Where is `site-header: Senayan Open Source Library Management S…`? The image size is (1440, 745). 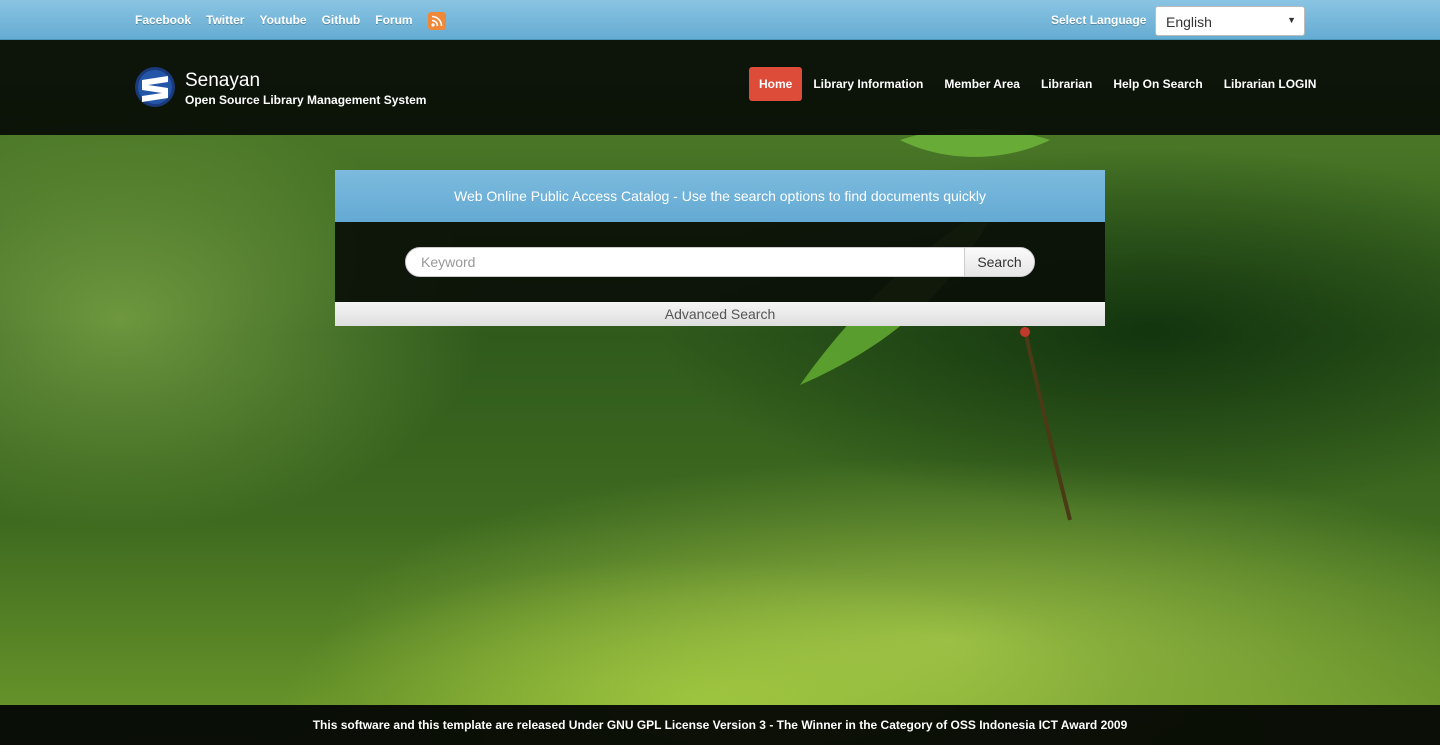 site-header: Senayan Open Source Library Management S… is located at coordinates (720, 87).